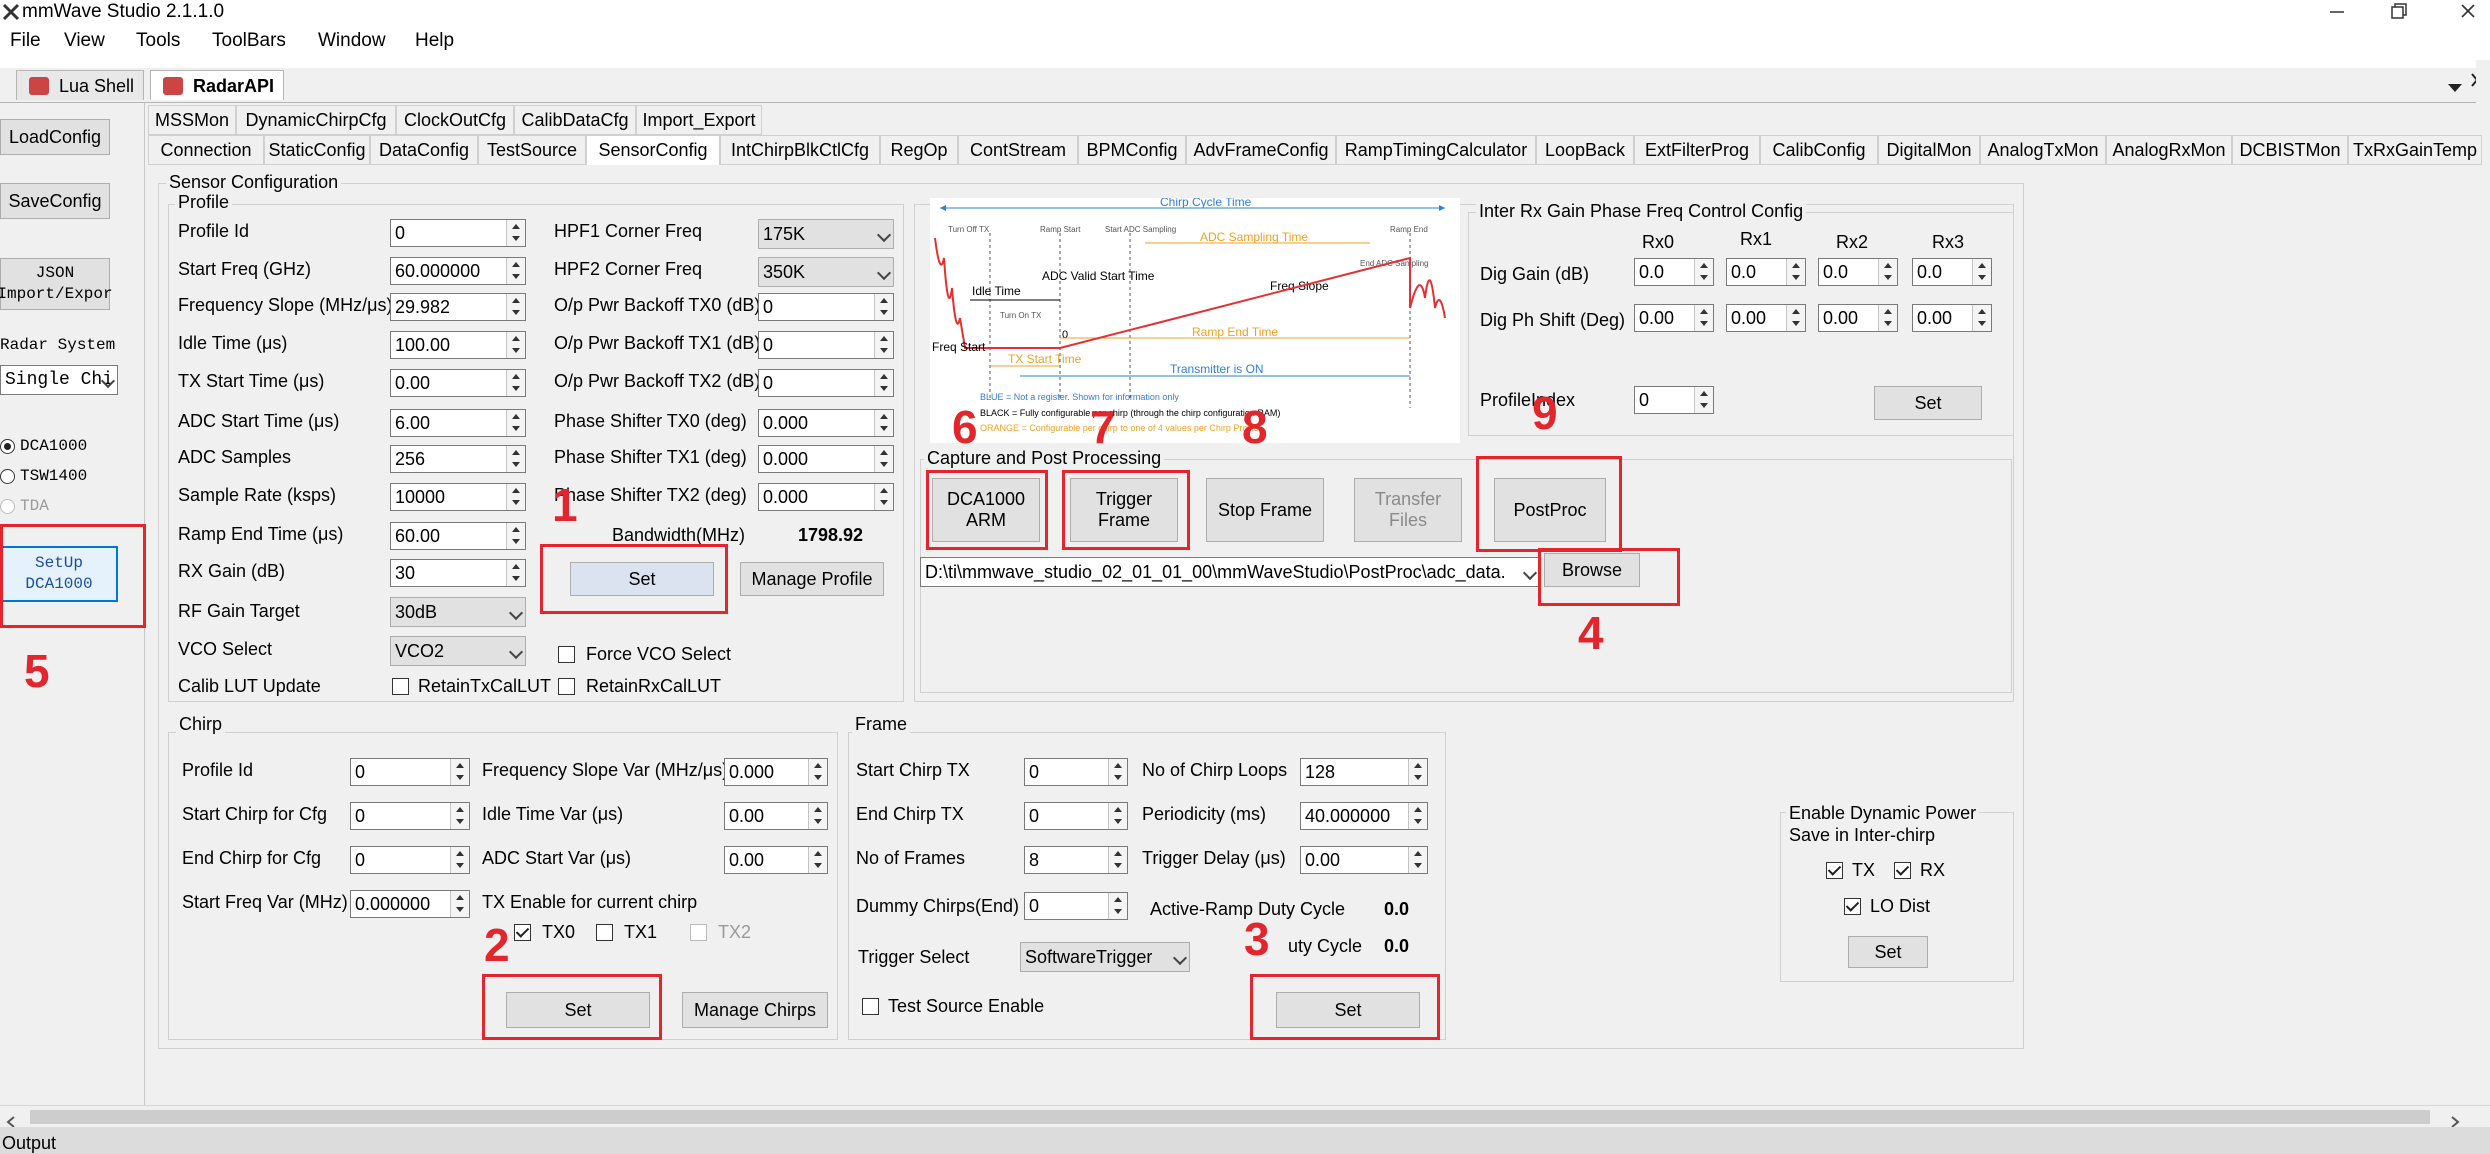 Image resolution: width=2490 pixels, height=1154 pixels. What do you see at coordinates (604, 932) in the screenshot?
I see `tx1-checkbox` at bounding box center [604, 932].